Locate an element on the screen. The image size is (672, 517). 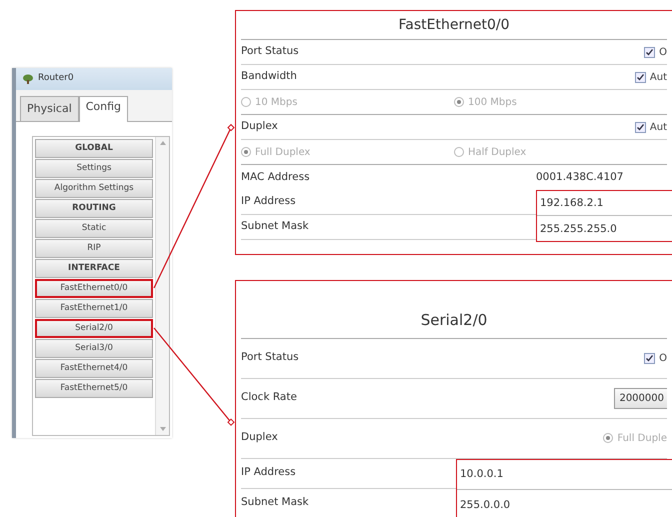
field-label: MAC Address is located at coordinates (276, 177).